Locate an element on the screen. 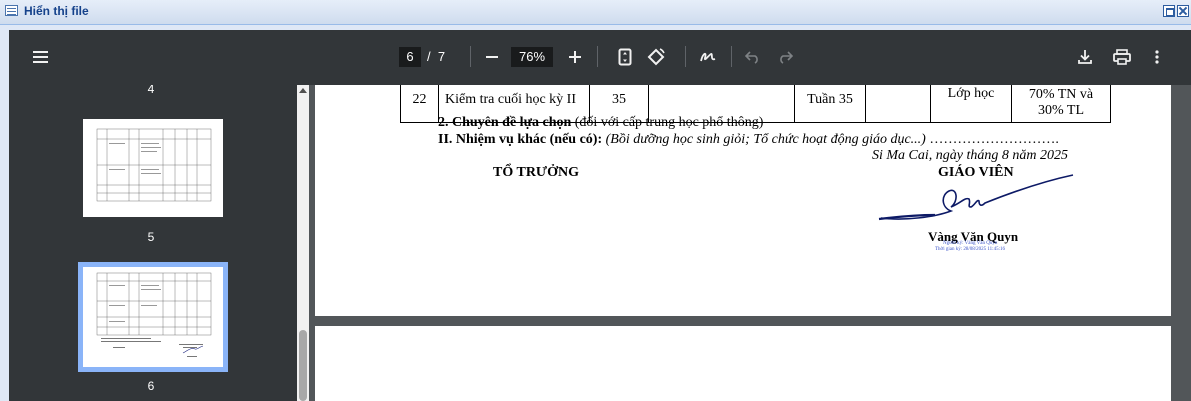 Image resolution: width=1191 pixels, height=401 pixels. table-cell-ratio: 70% TN và 30% TL is located at coordinates (1061, 104).